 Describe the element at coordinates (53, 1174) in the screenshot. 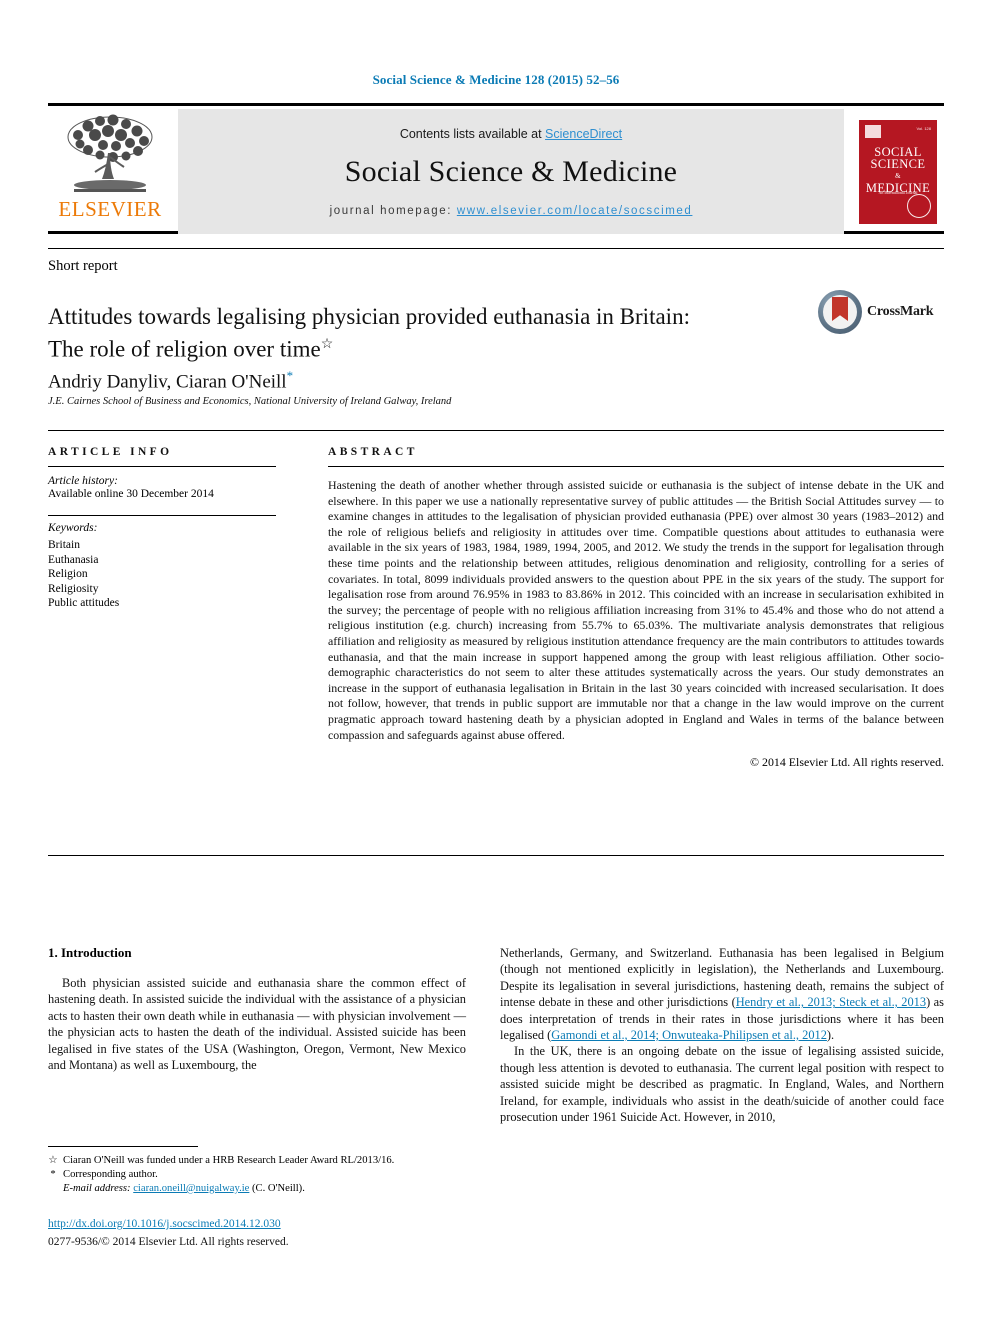

I see `footnote-asterisk-marker: *` at that location.